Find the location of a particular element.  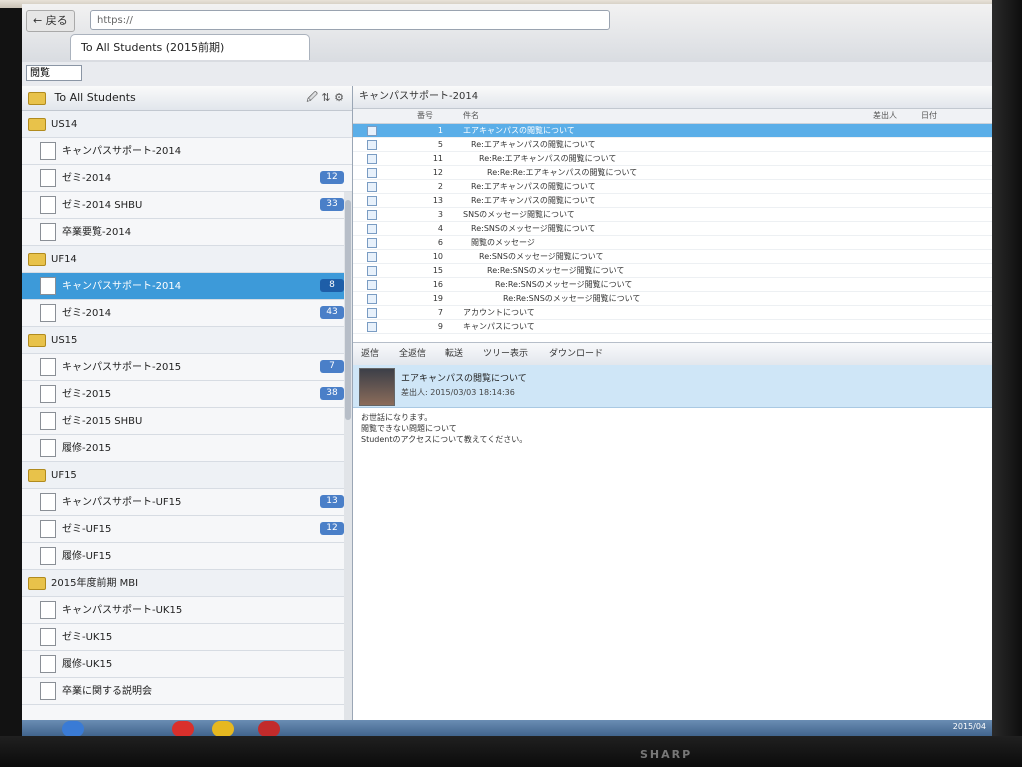

board-row: ゼミ-2014 43 is located at coordinates (187, 313).